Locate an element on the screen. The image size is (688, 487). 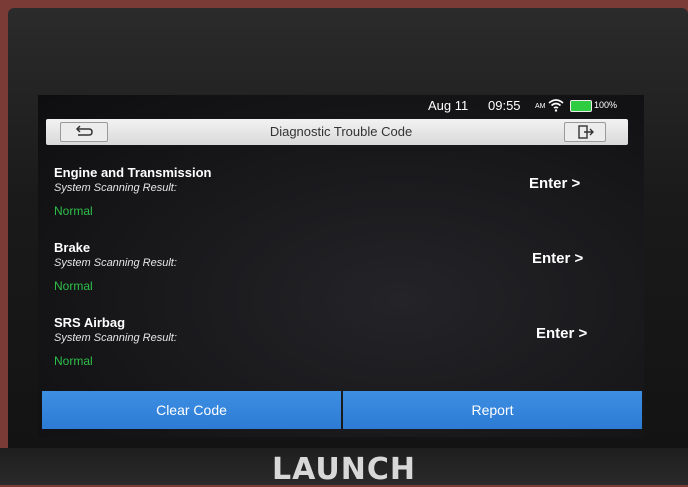
exit-button is located at coordinates (585, 132).